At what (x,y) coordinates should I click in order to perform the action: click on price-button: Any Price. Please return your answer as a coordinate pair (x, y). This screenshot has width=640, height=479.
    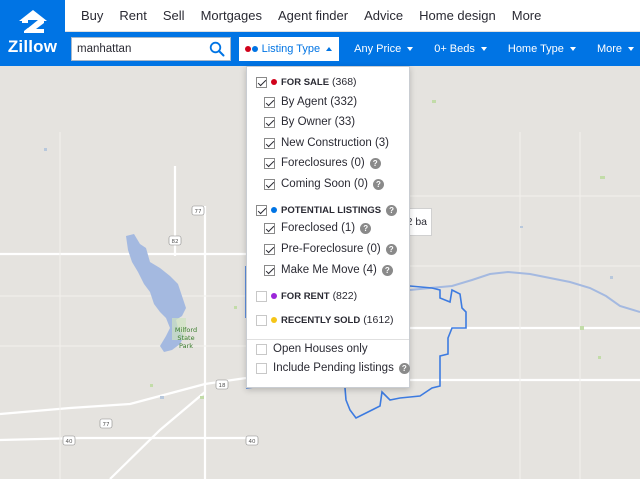
    Looking at the image, I should click on (383, 49).